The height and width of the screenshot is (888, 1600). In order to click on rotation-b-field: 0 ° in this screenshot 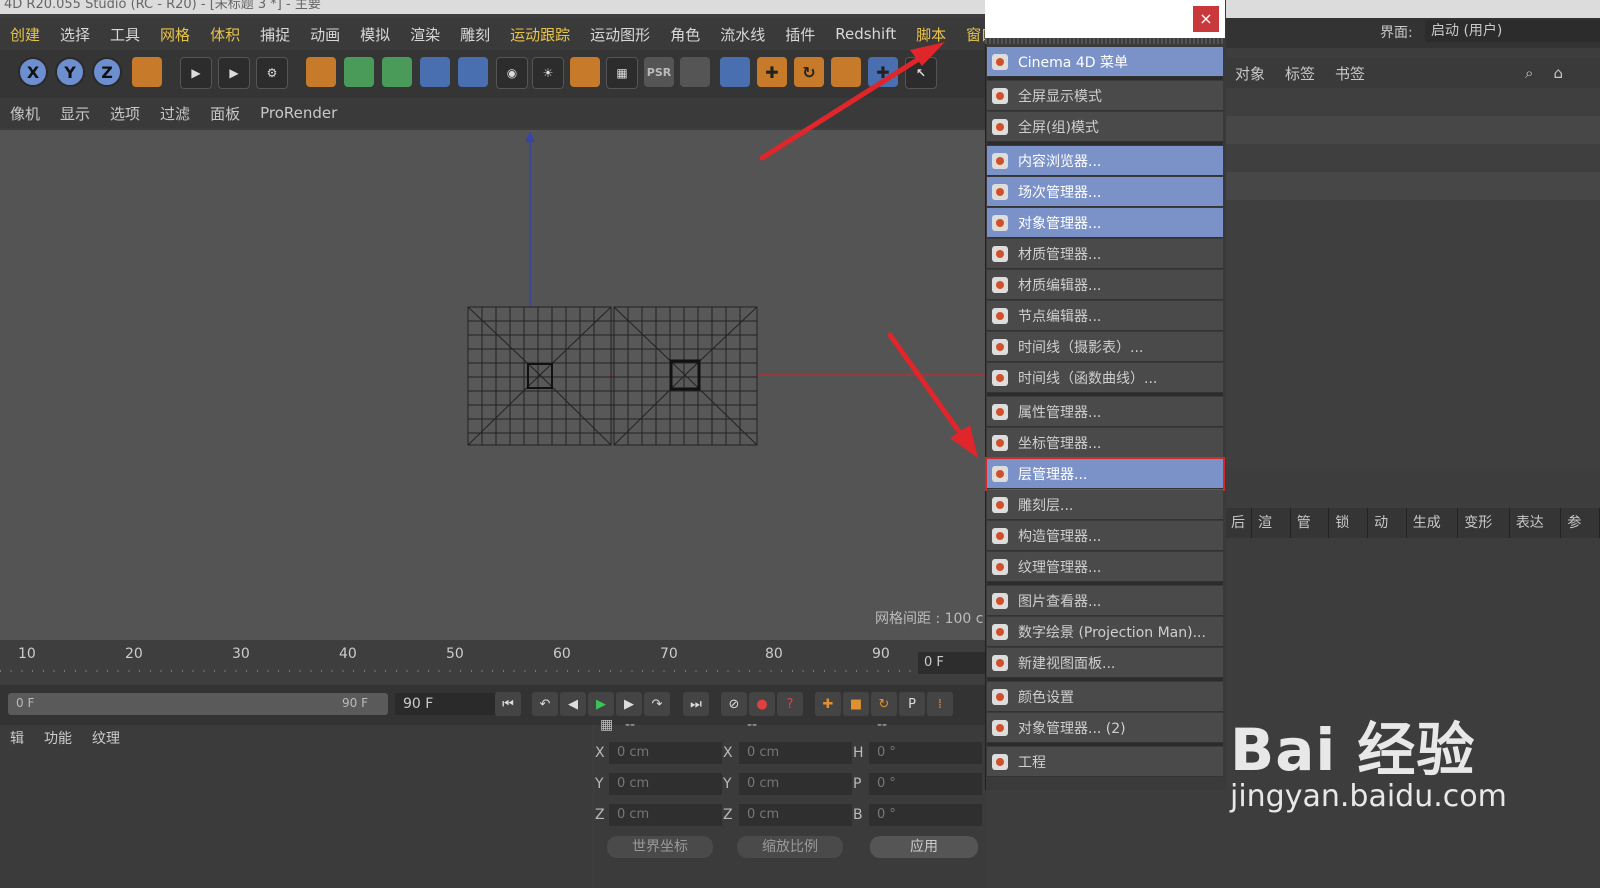, I will do `click(925, 815)`.